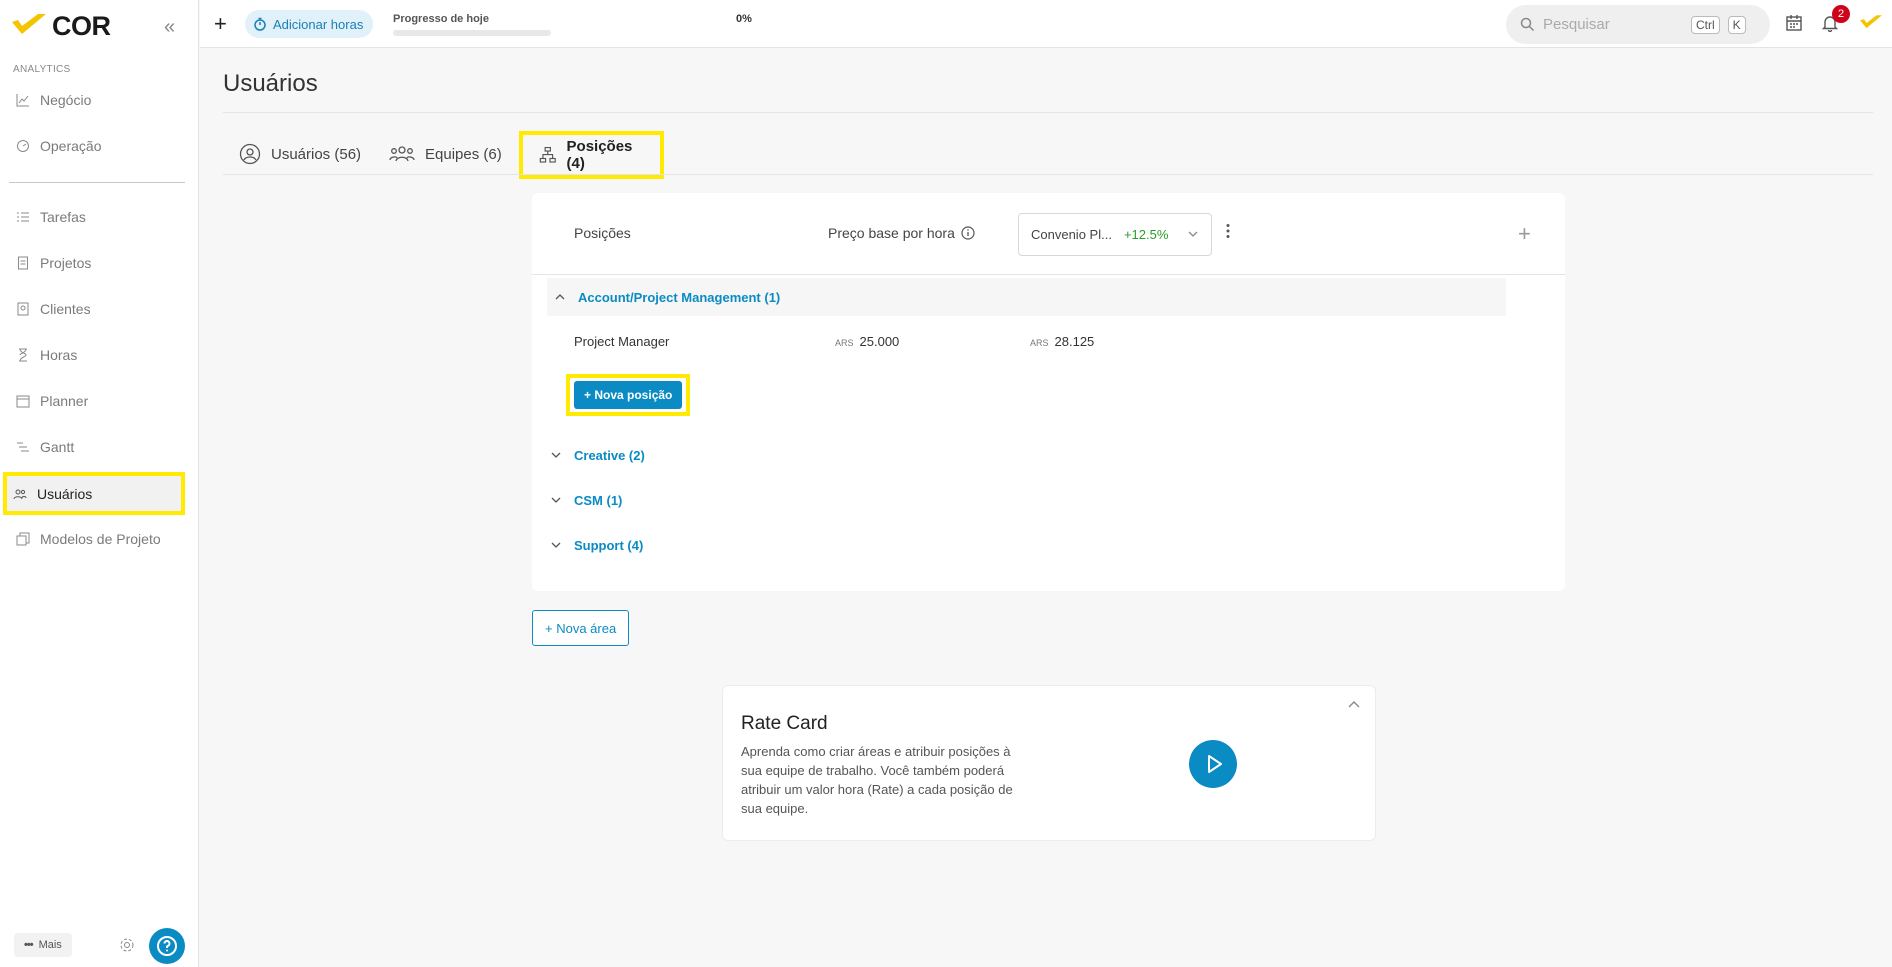  I want to click on position-base-price: ARS 25.000, so click(867, 341).